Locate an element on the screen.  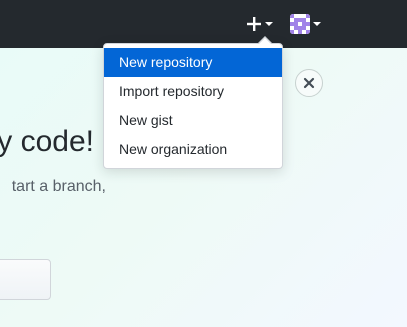
close-icon is located at coordinates (309, 83).